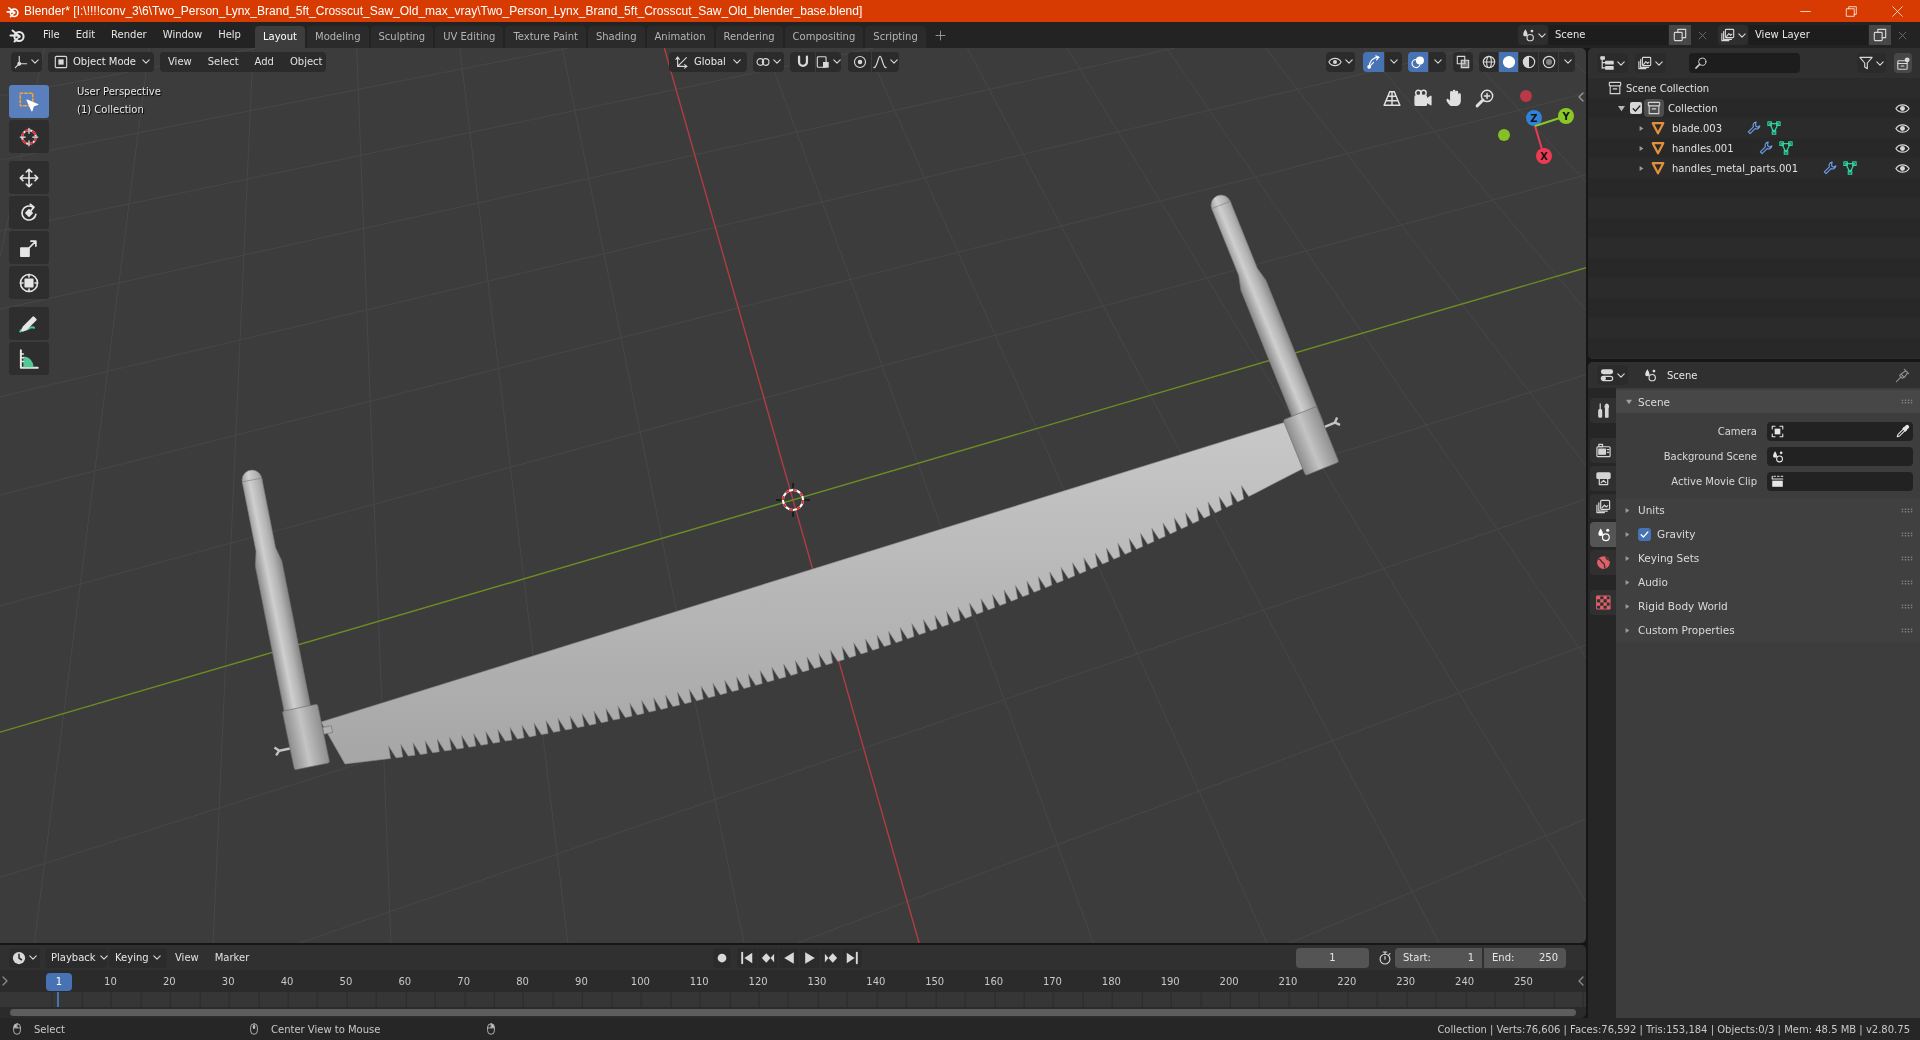 This screenshot has height=1040, width=1920. Describe the element at coordinates (59, 982) in the screenshot. I see `playhead: 1` at that location.